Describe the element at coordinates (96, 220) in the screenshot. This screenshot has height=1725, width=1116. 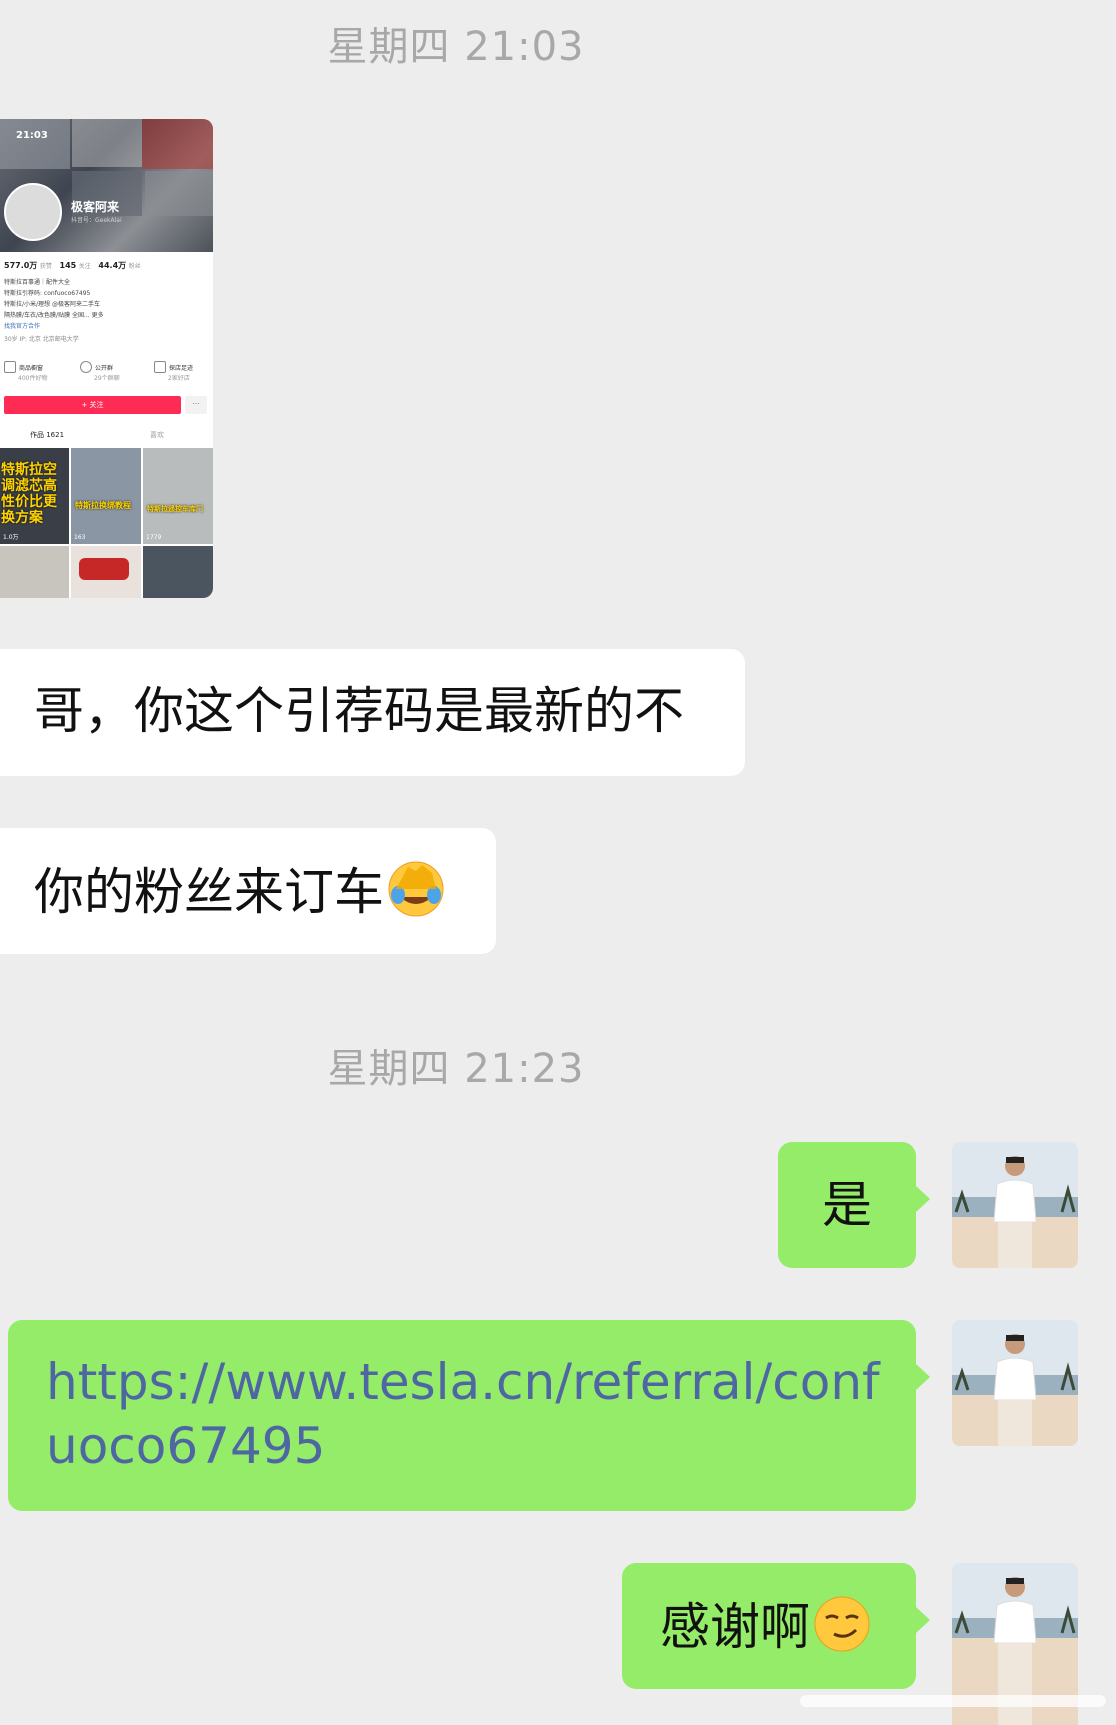
I see `profile-id: 抖音号：GeekAlai` at that location.